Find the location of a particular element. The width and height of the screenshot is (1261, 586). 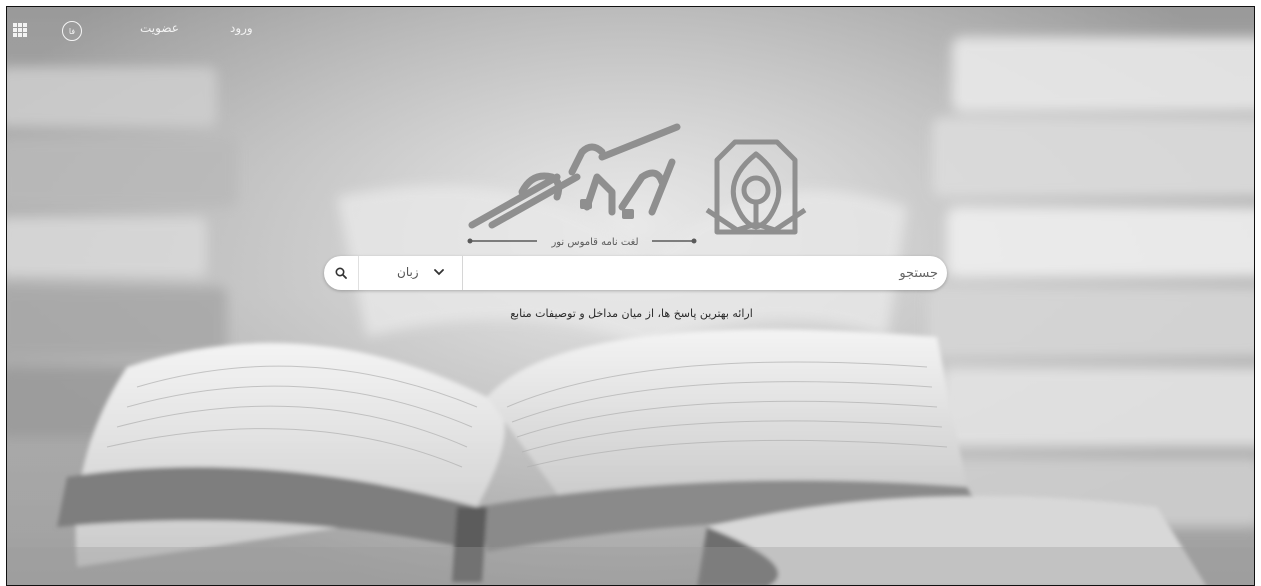

search-button is located at coordinates (341, 273).